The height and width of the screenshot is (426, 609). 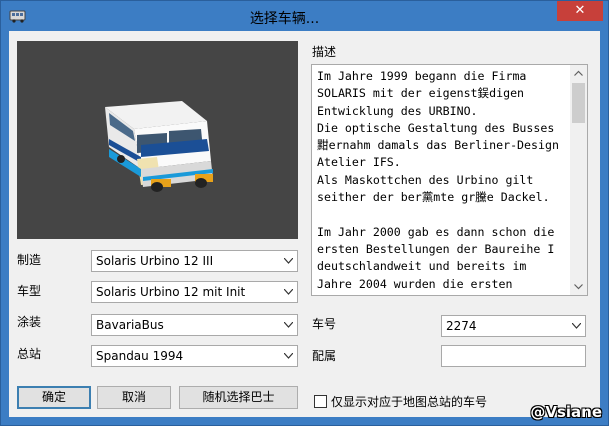 What do you see at coordinates (54, 397) in the screenshot?
I see `ok-button: 确定` at bounding box center [54, 397].